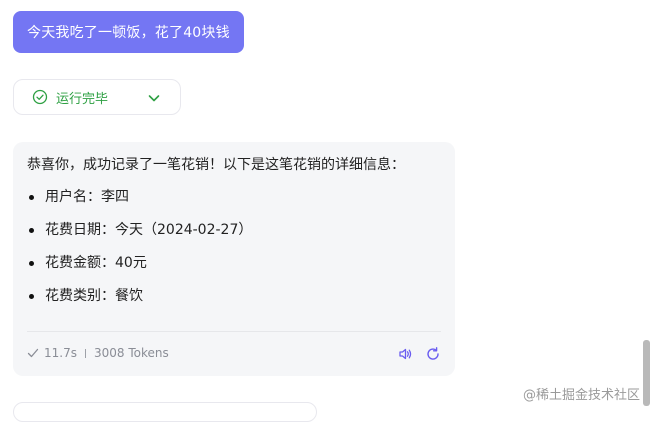 This screenshot has height=422, width=650. Describe the element at coordinates (234, 230) in the screenshot. I see `list-item: 花费日期：今天（2024-02-27）` at that location.